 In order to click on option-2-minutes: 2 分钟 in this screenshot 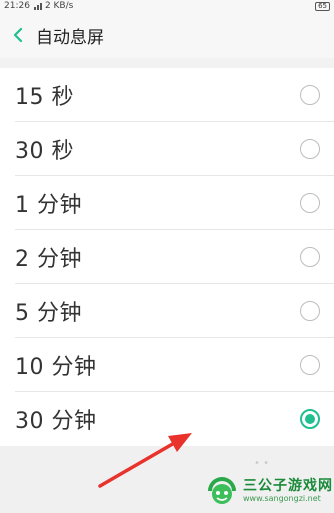, I will do `click(167, 257)`.